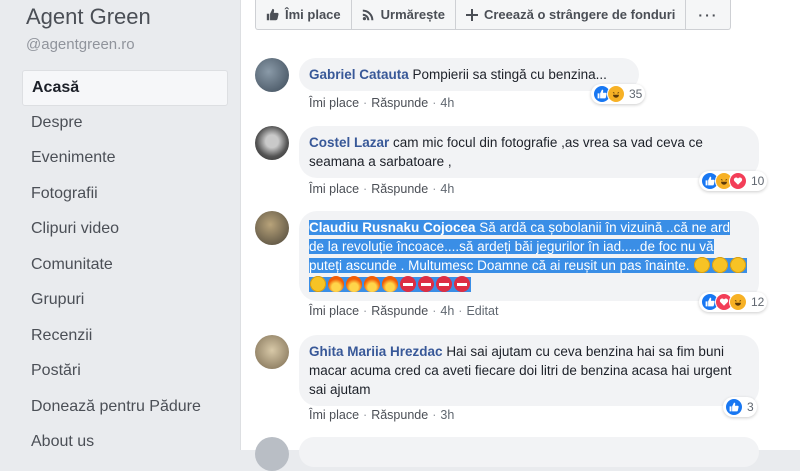 The image size is (800, 471). Describe the element at coordinates (447, 415) in the screenshot. I see `comment-time: 3h` at that location.